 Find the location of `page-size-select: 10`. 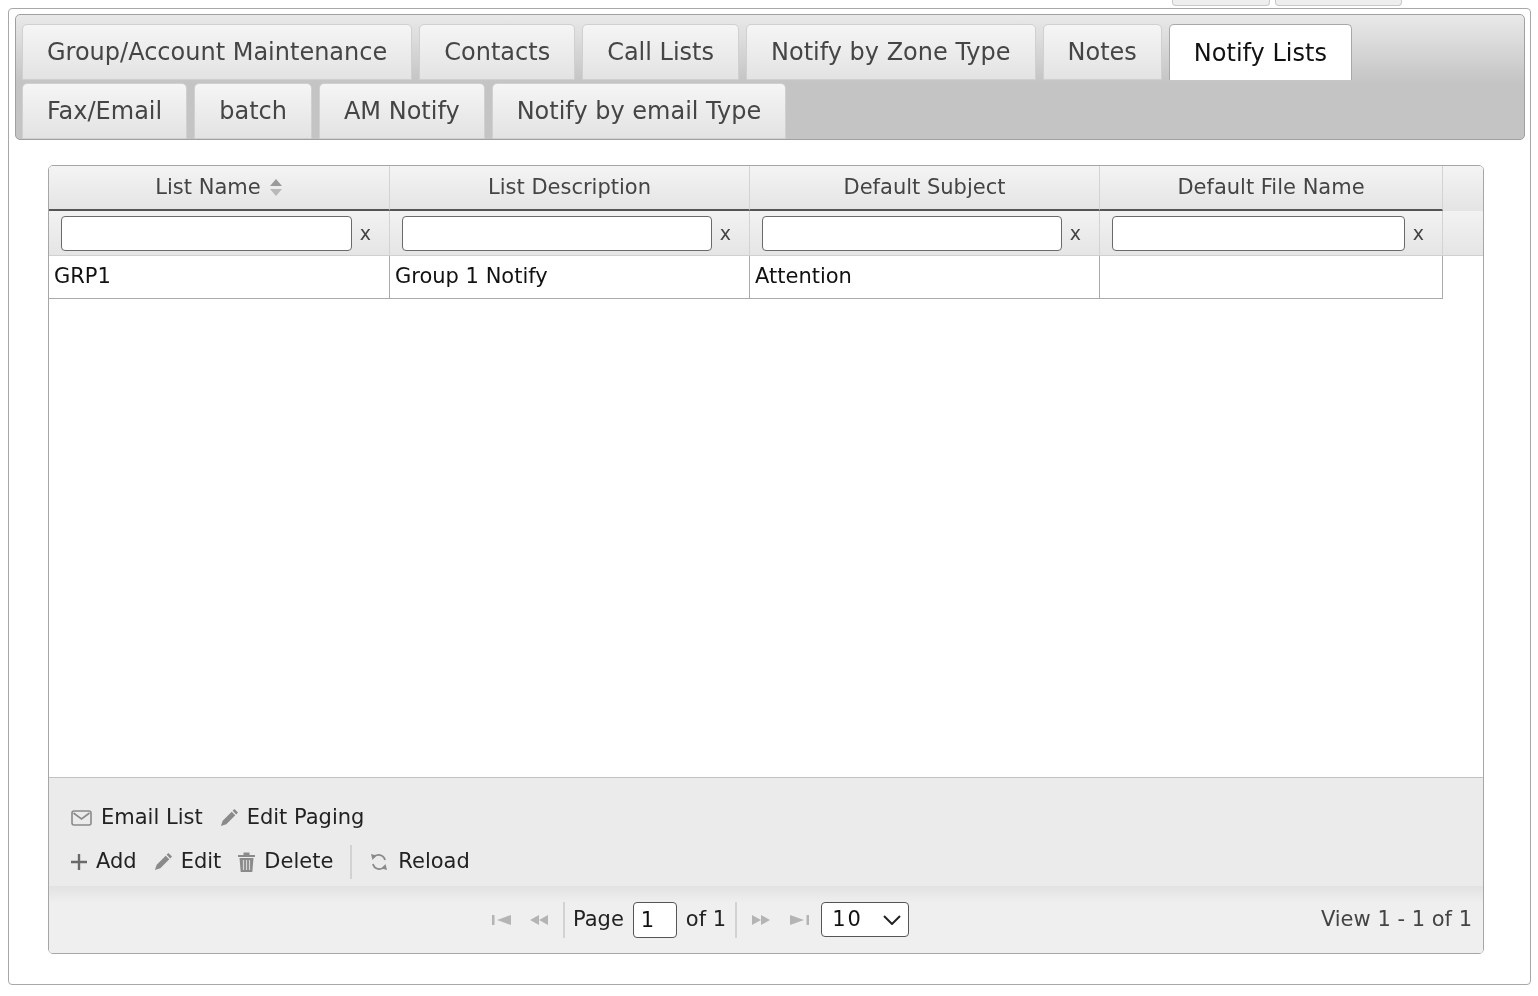

page-size-select: 10 is located at coordinates (865, 919).